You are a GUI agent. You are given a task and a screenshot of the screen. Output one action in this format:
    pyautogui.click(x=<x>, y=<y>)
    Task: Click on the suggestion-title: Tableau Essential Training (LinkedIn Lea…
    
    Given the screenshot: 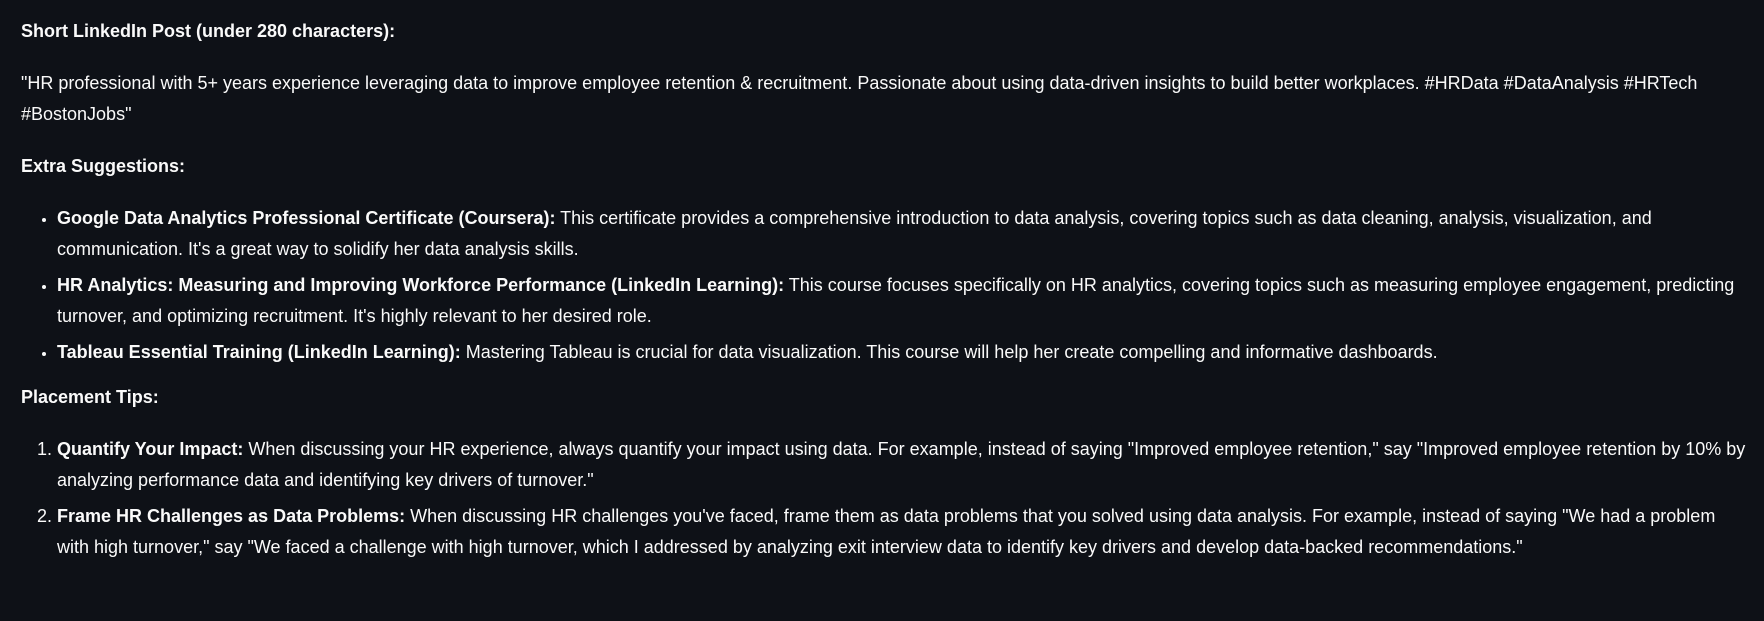 What is the action you would take?
    pyautogui.click(x=259, y=352)
    